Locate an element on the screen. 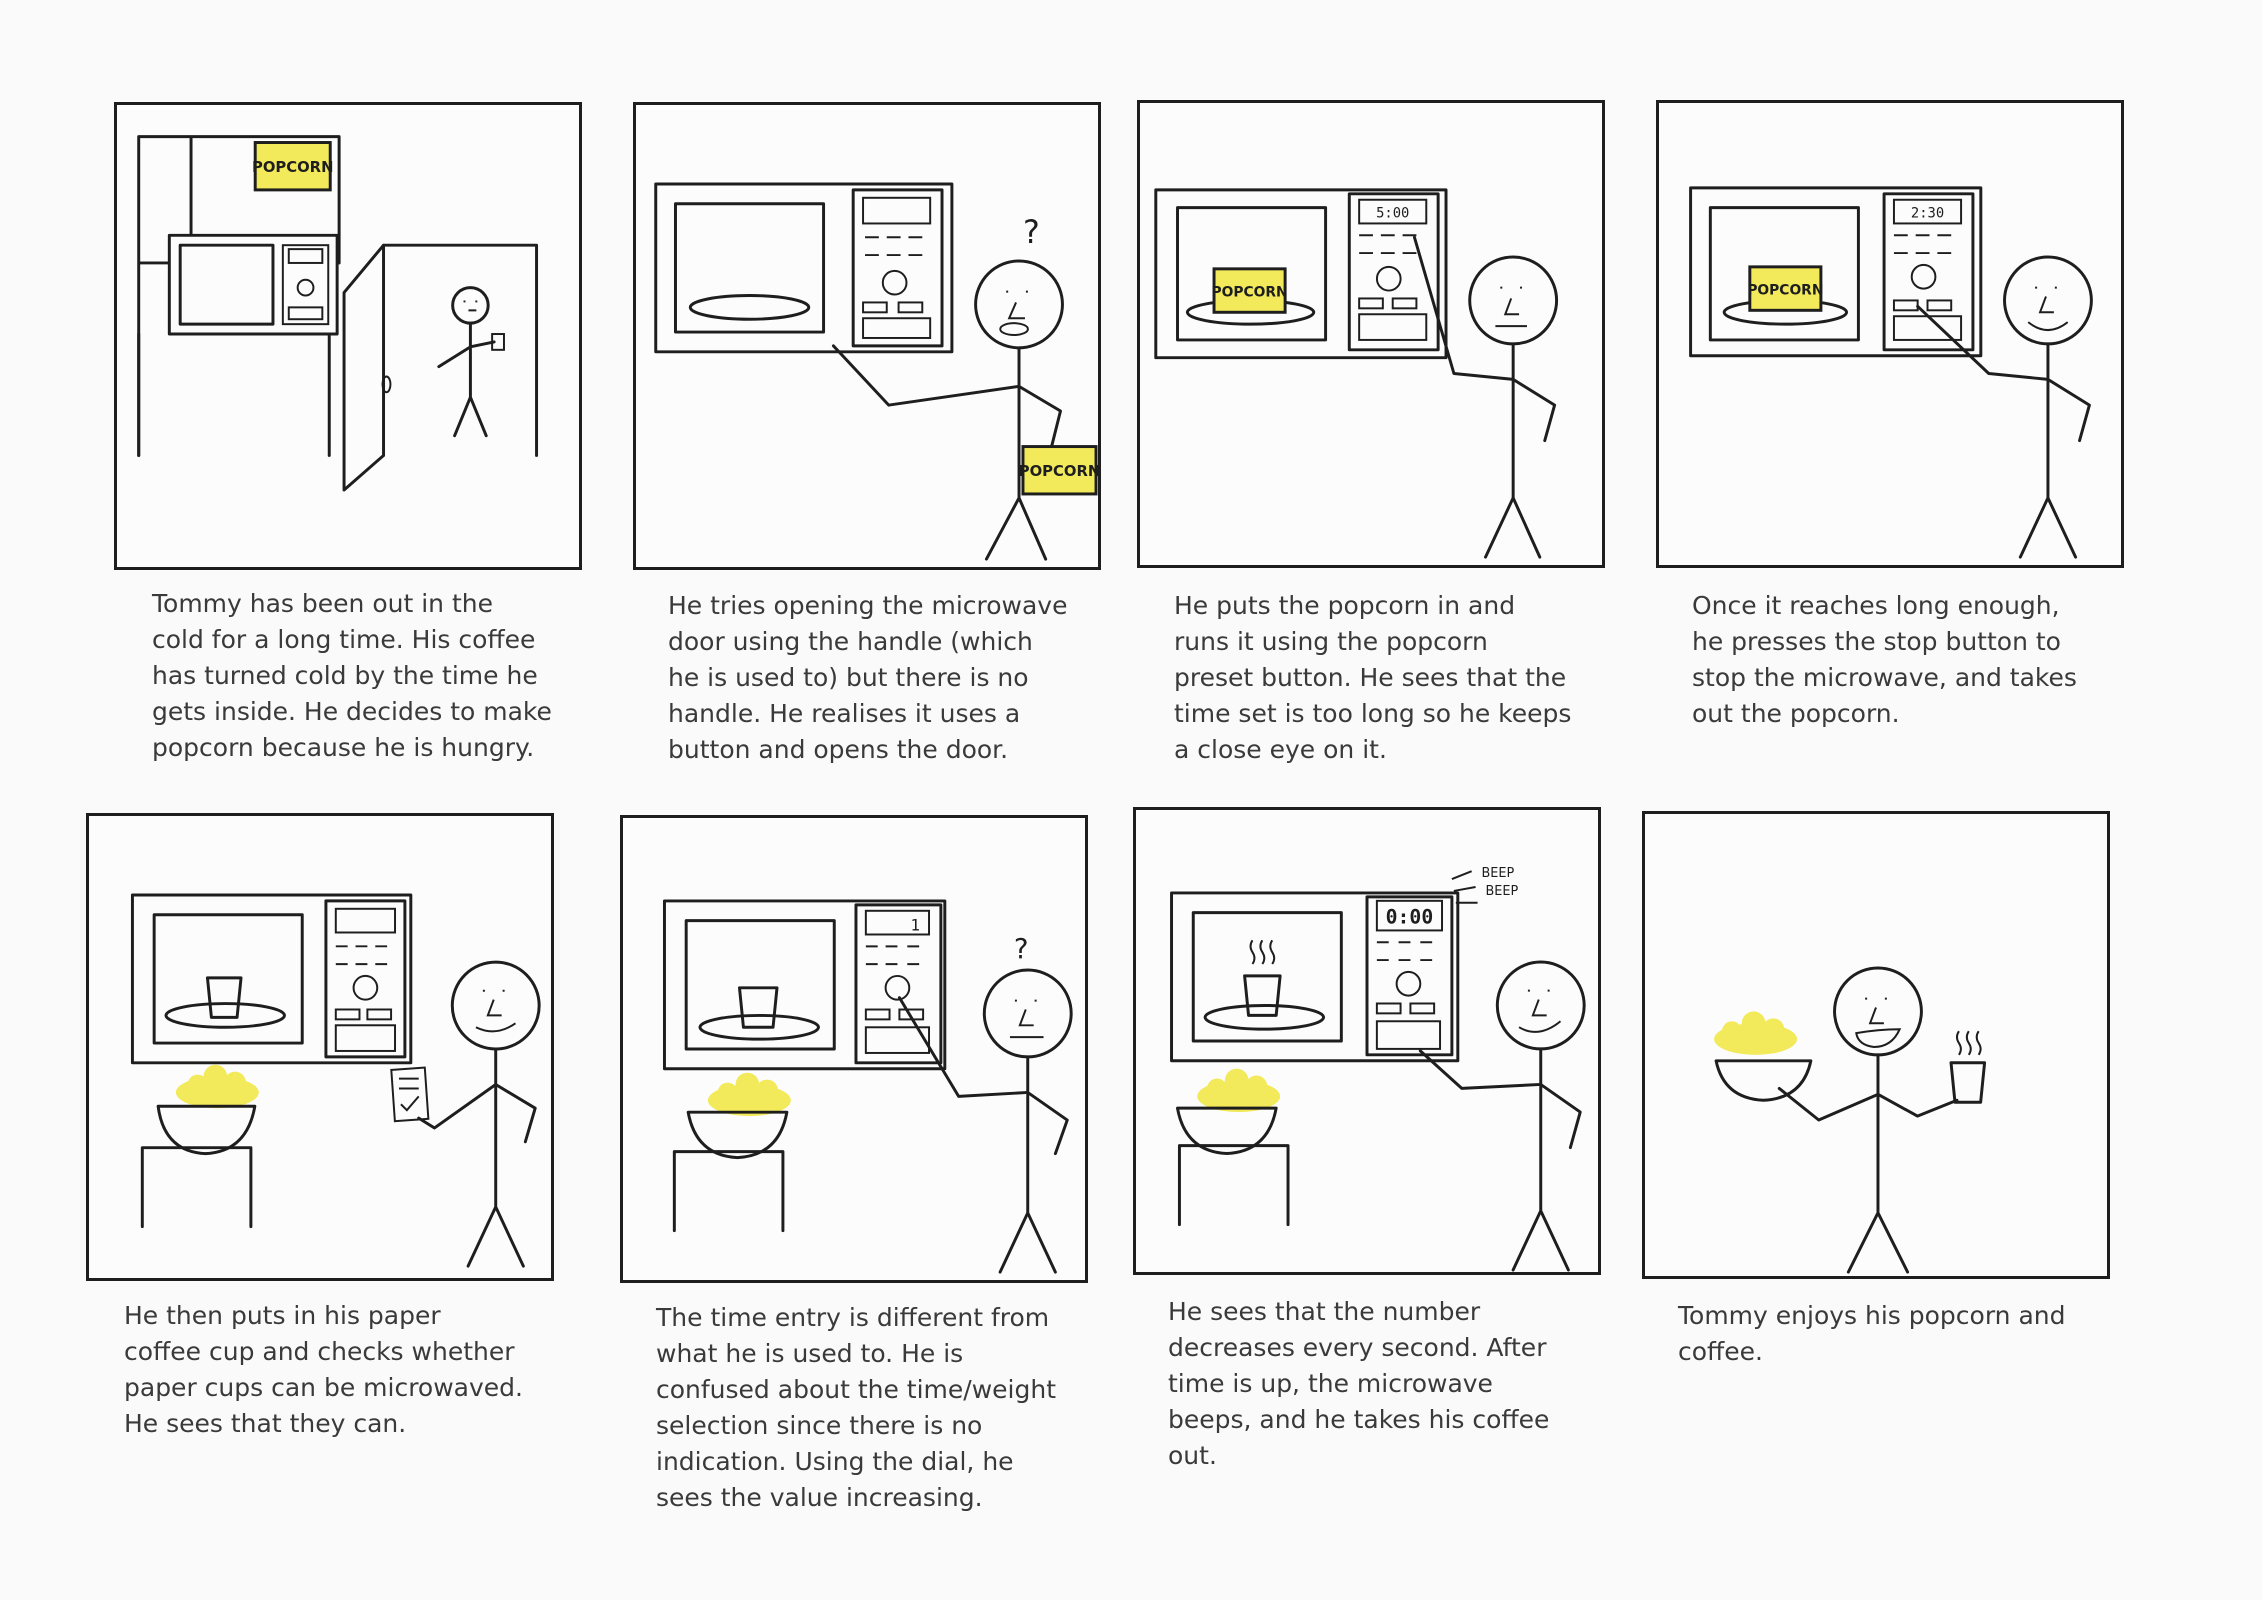  panel-2-drawing: ? POPCORN is located at coordinates (876, 371).